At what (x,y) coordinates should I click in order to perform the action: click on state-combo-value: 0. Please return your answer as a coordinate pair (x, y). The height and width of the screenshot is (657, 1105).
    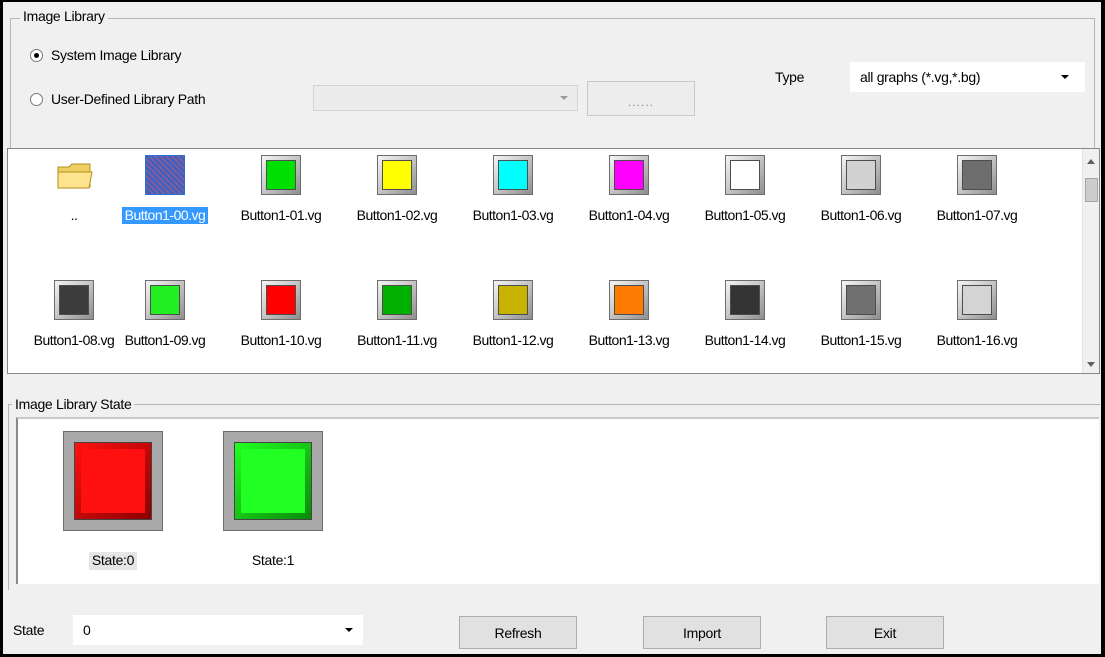
    Looking at the image, I should click on (87, 630).